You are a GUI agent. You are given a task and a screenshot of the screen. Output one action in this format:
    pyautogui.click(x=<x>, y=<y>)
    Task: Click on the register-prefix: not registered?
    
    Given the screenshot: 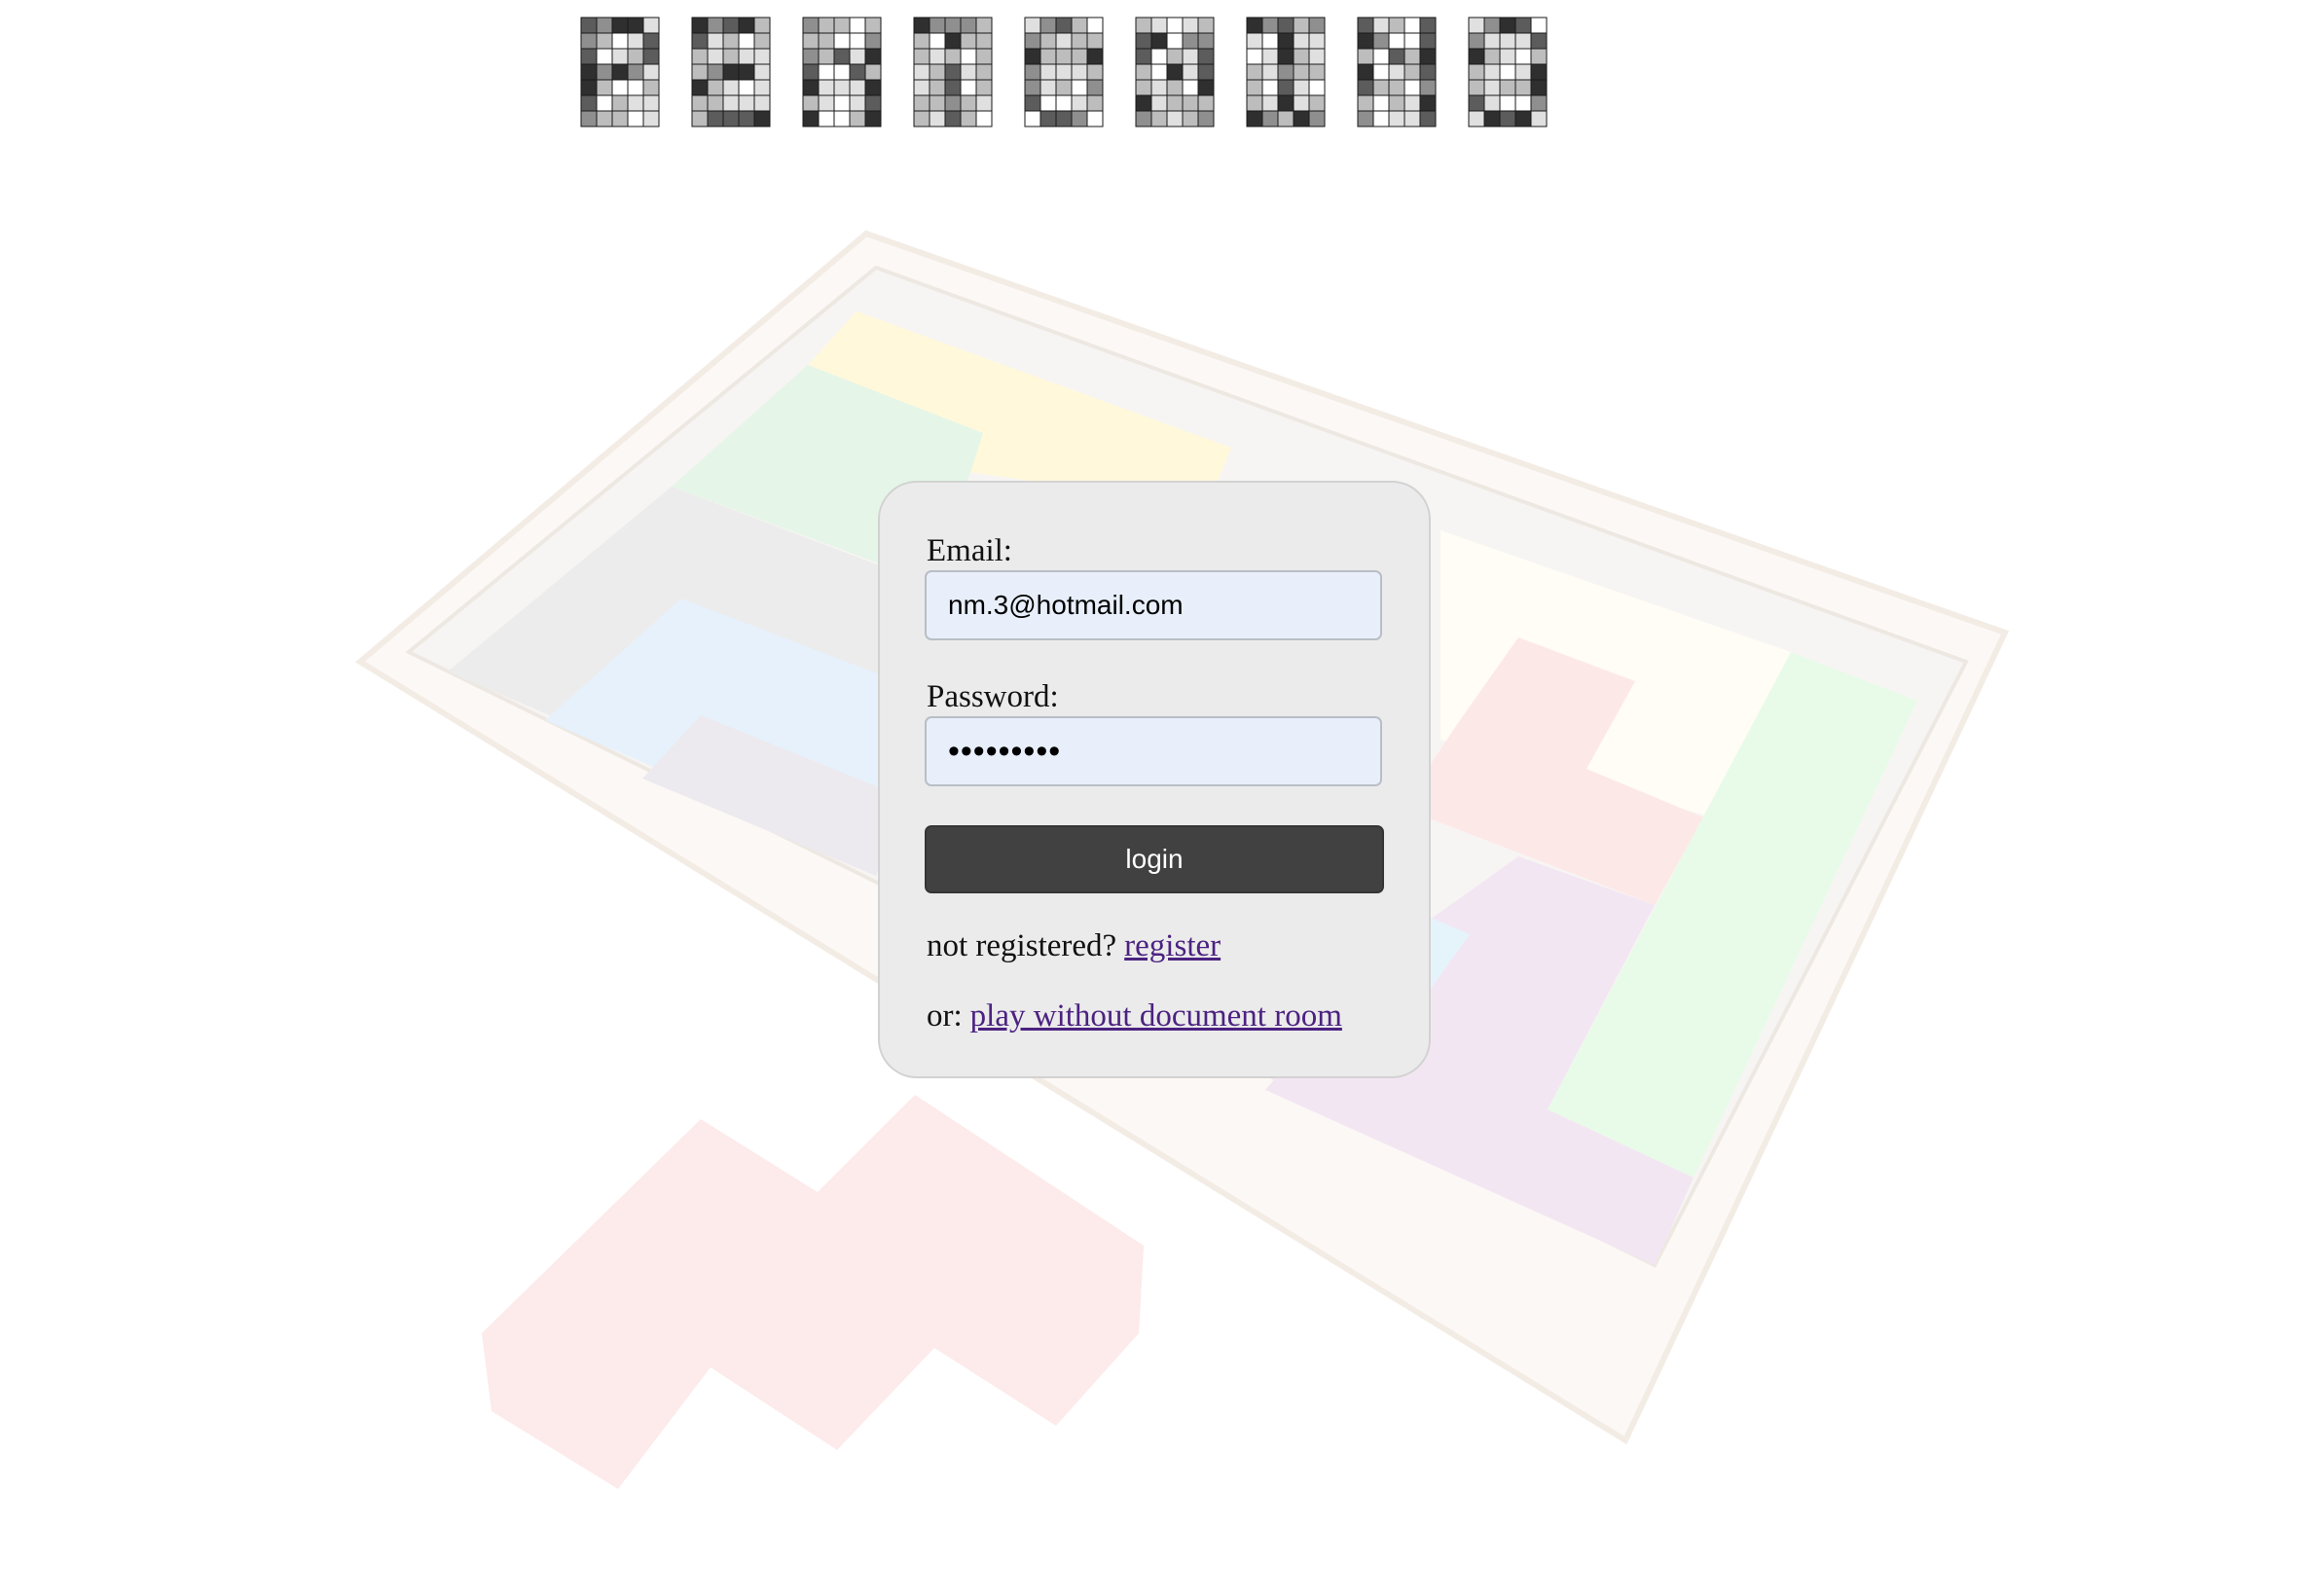 What is the action you would take?
    pyautogui.click(x=1022, y=945)
    